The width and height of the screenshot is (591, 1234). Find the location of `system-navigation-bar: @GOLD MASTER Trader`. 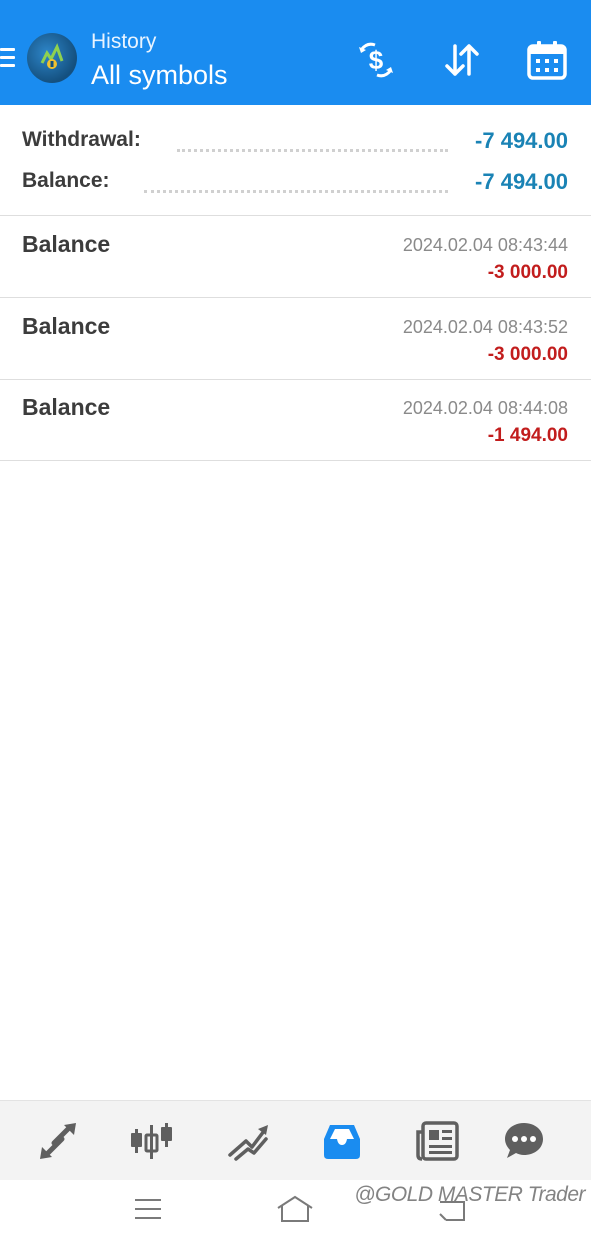

system-navigation-bar: @GOLD MASTER Trader is located at coordinates (295, 1207).